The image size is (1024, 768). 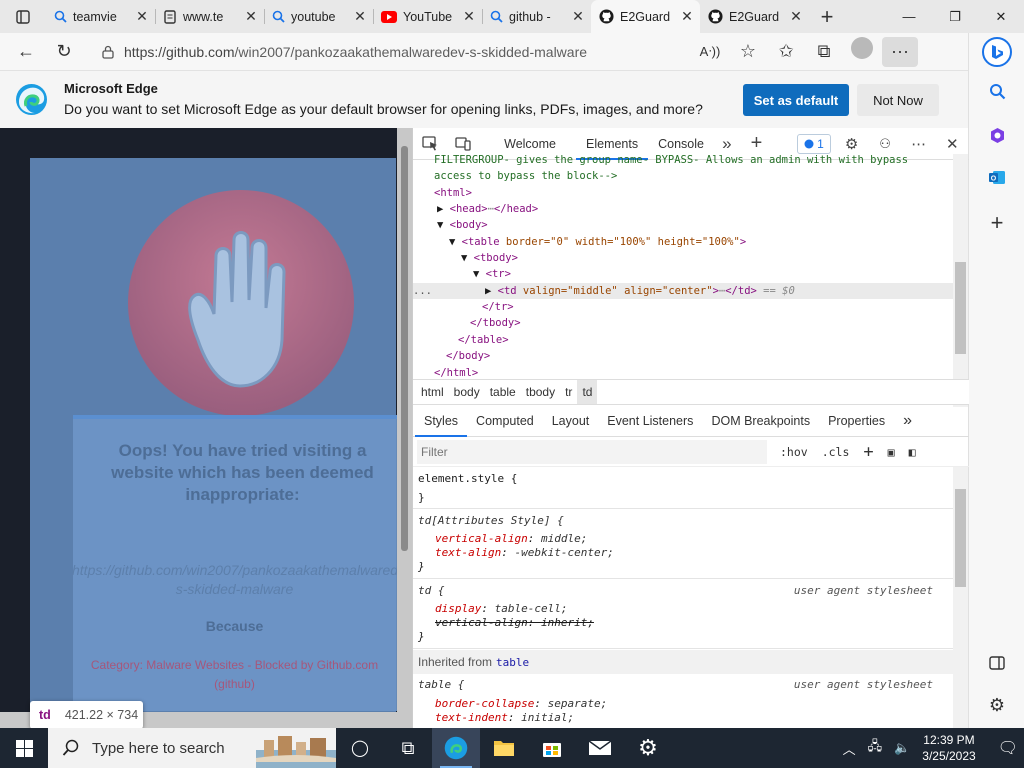 I want to click on tab-actions-button, so click(x=23, y=16).